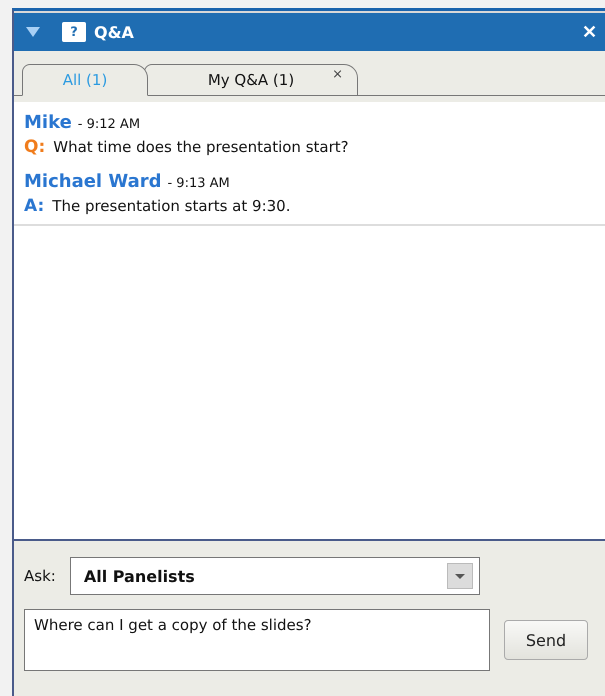 Image resolution: width=605 pixels, height=696 pixels. What do you see at coordinates (251, 80) in the screenshot?
I see `tab: My Q&A (1) ×` at bounding box center [251, 80].